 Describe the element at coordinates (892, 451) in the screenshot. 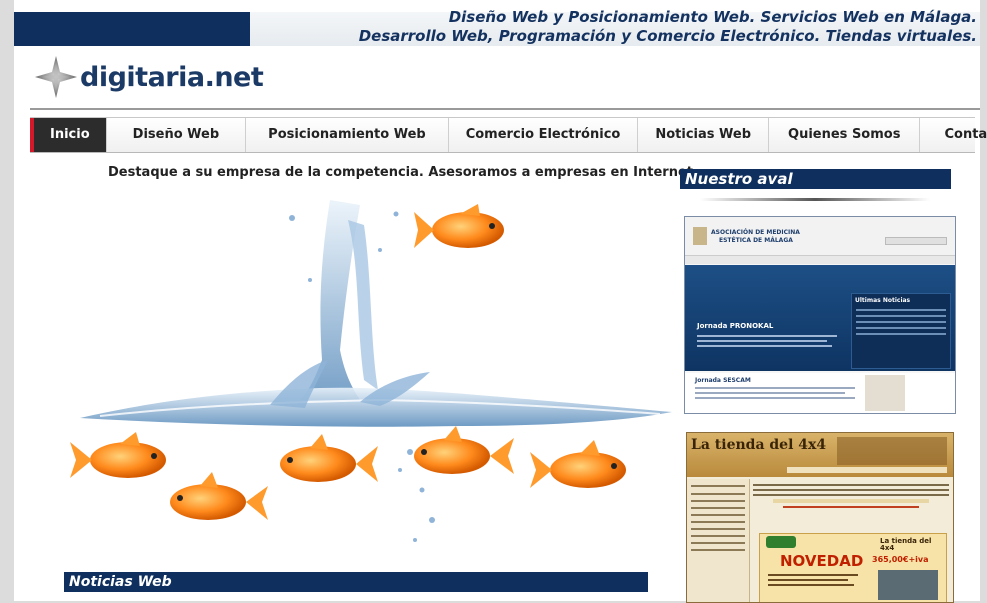

I see `shot2-header-art` at that location.